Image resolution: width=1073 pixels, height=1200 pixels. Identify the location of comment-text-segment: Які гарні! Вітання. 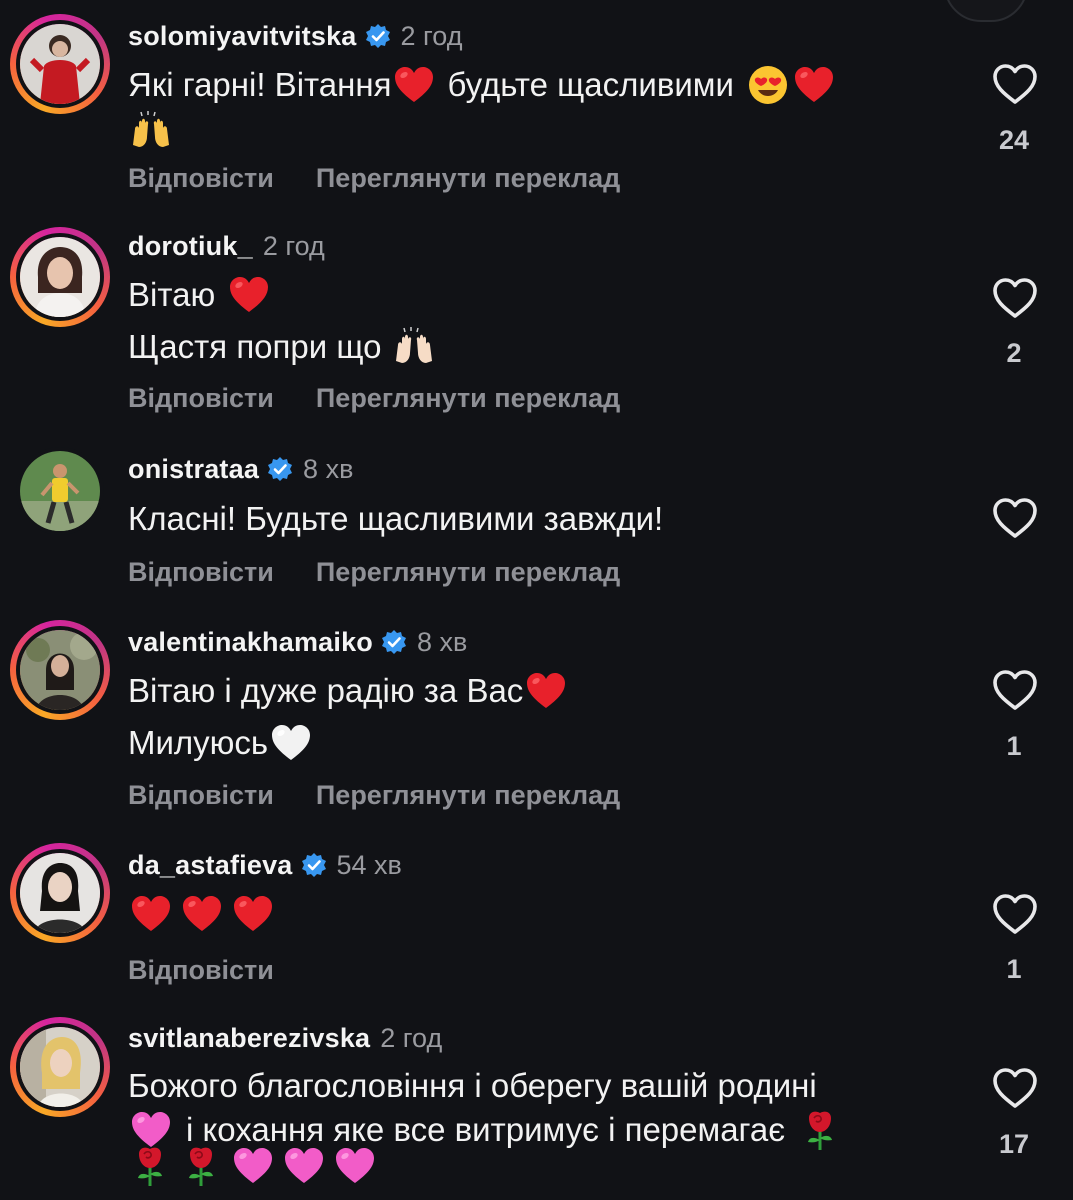
(260, 84).